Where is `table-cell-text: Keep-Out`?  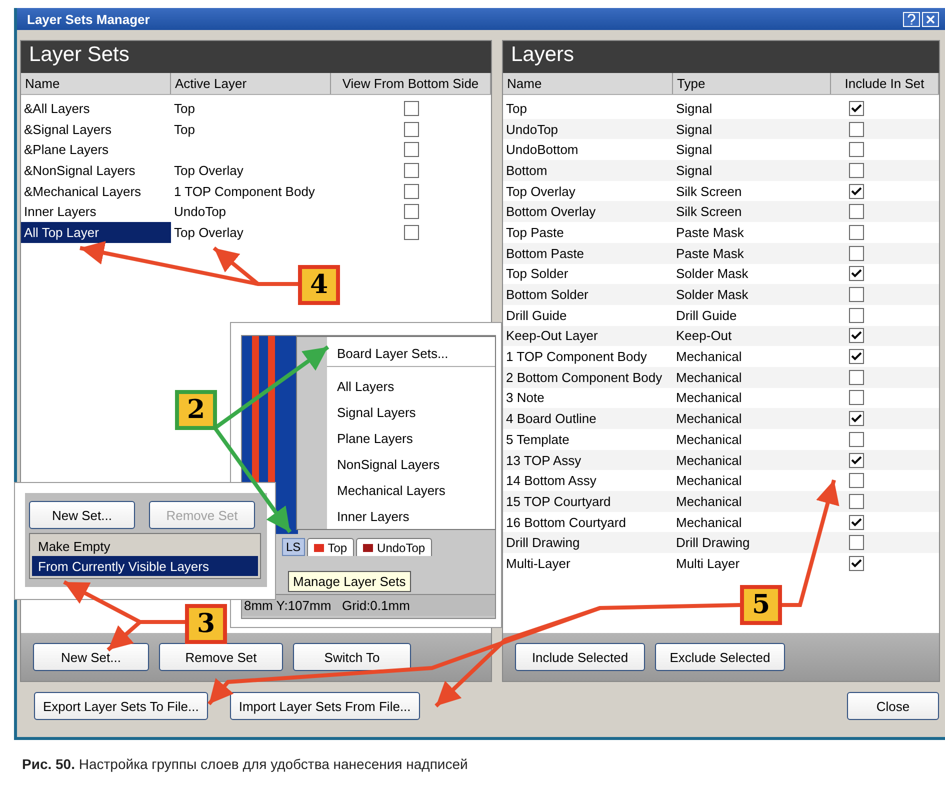 table-cell-text: Keep-Out is located at coordinates (704, 336).